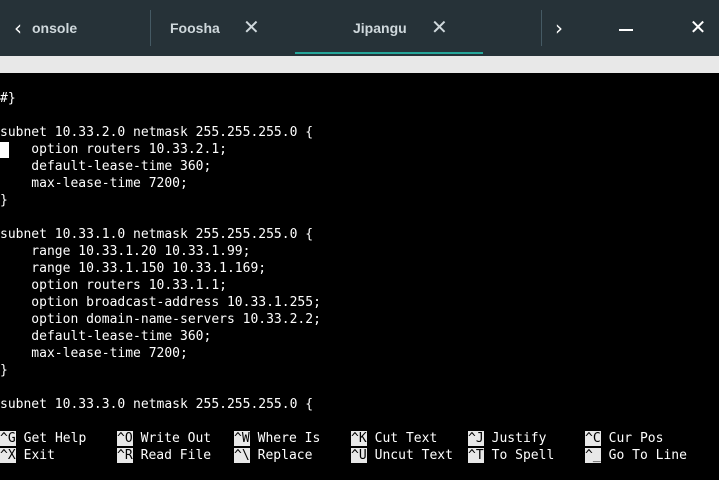  Describe the element at coordinates (157, 234) in the screenshot. I see `editor-line: subnet 10.33.1.0 netmask 255.255.255.0 {` at that location.